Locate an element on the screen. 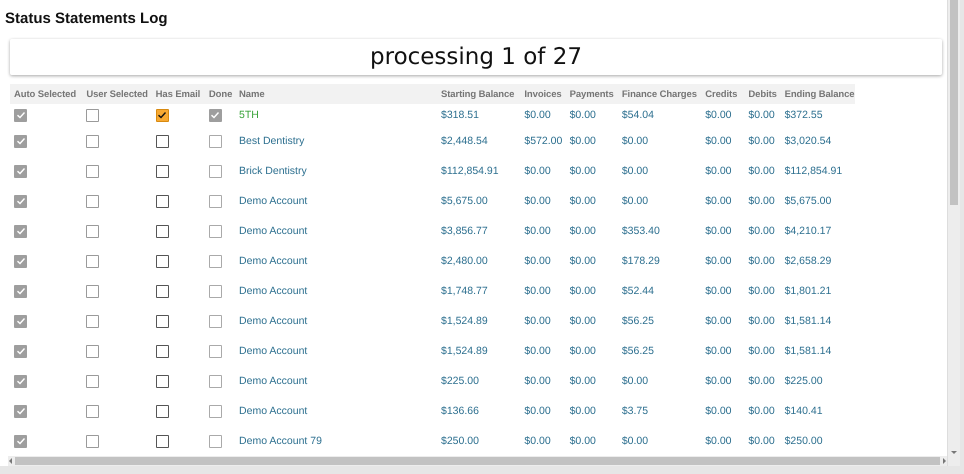 Image resolution: width=964 pixels, height=474 pixels. column-header: Name is located at coordinates (336, 94).